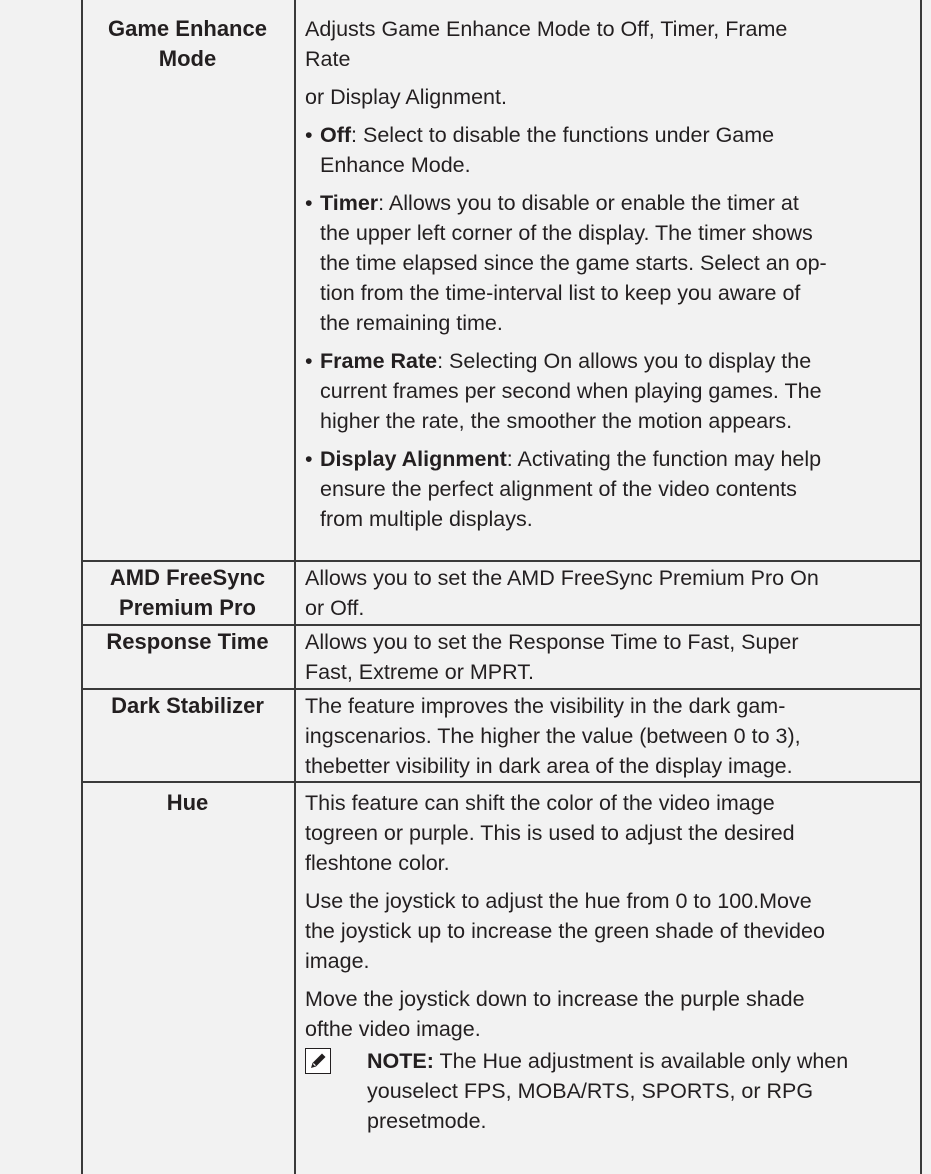 This screenshot has height=1174, width=931. Describe the element at coordinates (406, 97) in the screenshot. I see `intro-paragraph-2: or Display Alignment.` at that location.